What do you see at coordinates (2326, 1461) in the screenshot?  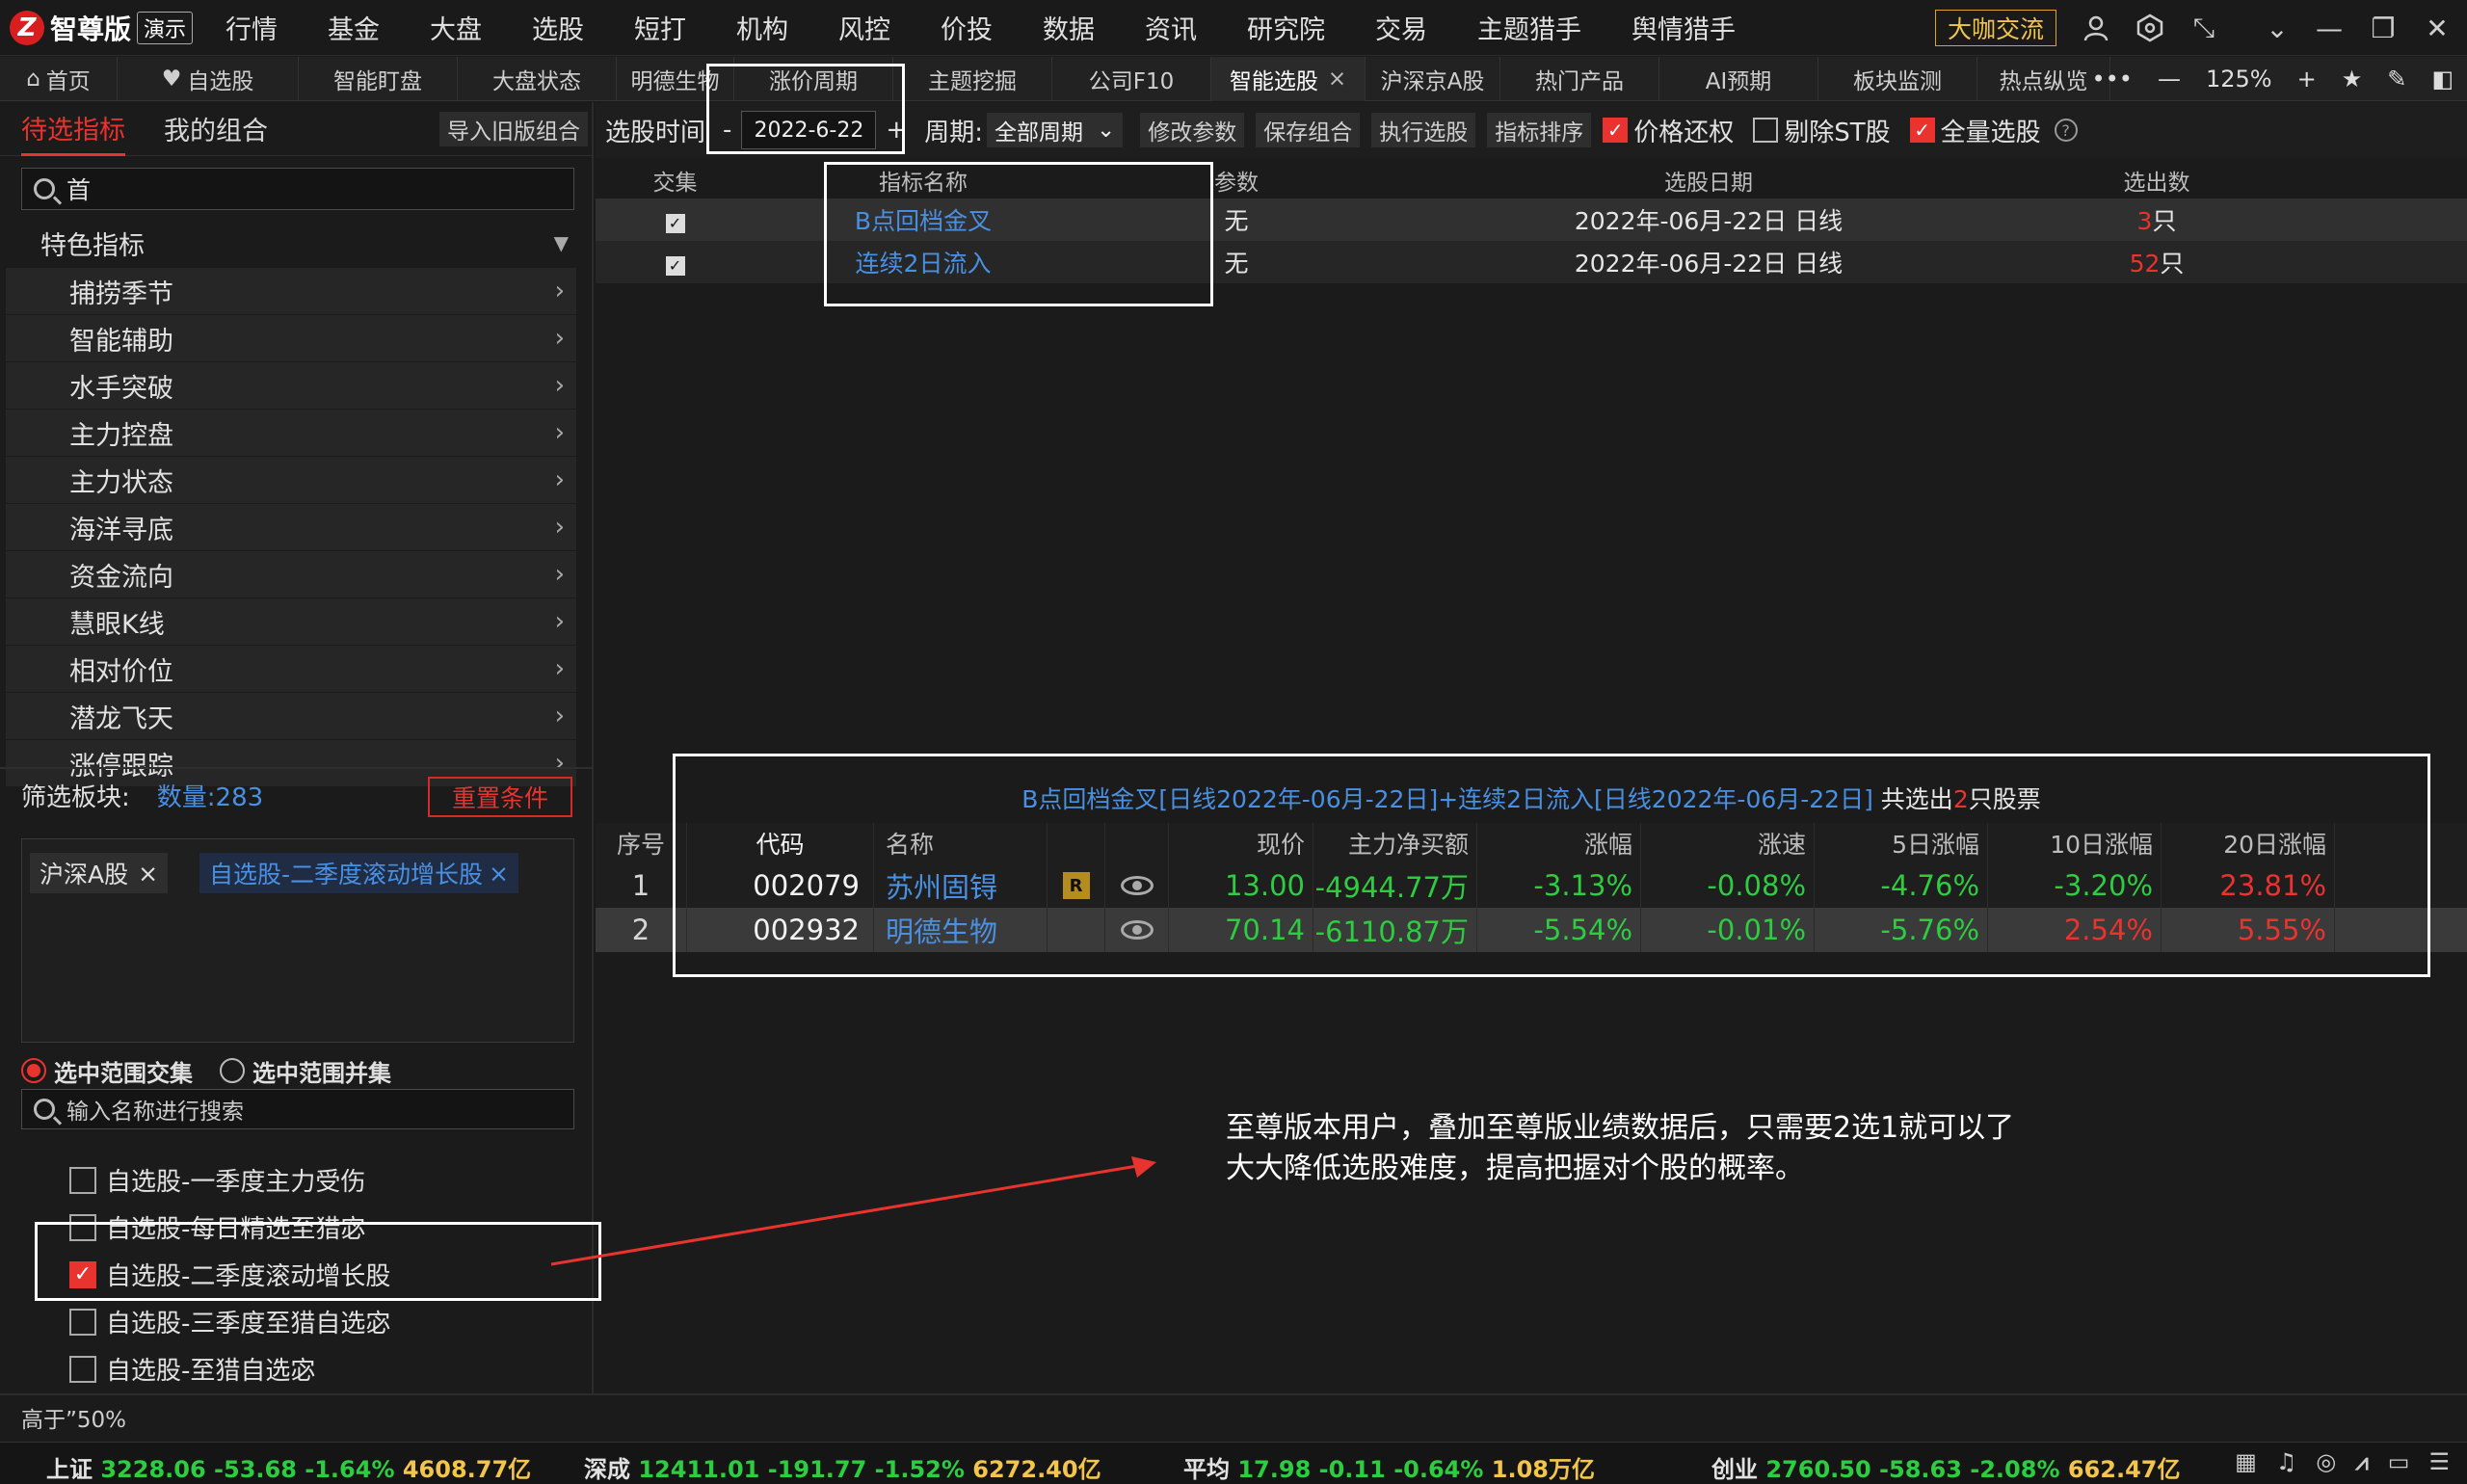 I see `target-icon: ◎` at bounding box center [2326, 1461].